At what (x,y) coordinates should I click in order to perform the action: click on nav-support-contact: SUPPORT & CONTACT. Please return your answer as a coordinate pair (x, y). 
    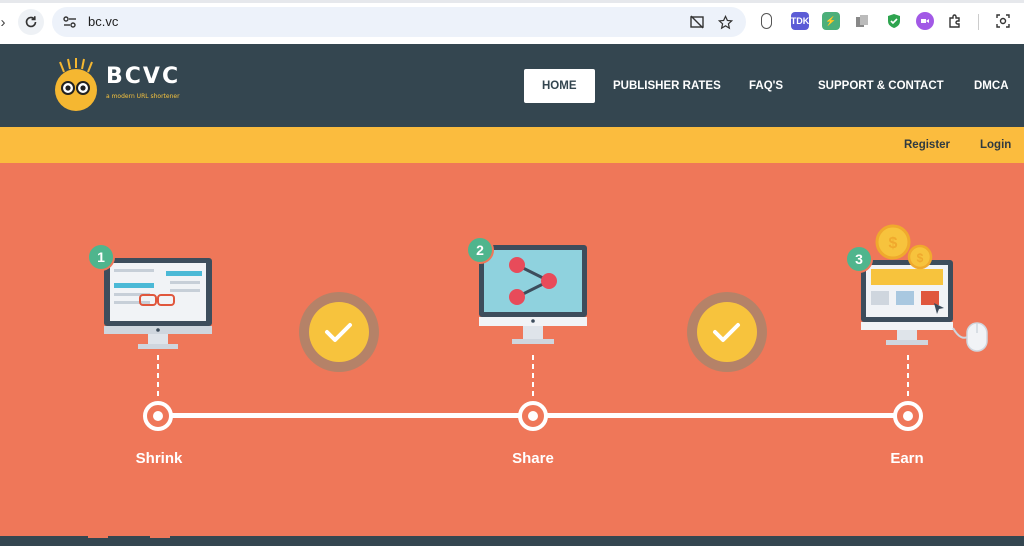
    Looking at the image, I should click on (881, 86).